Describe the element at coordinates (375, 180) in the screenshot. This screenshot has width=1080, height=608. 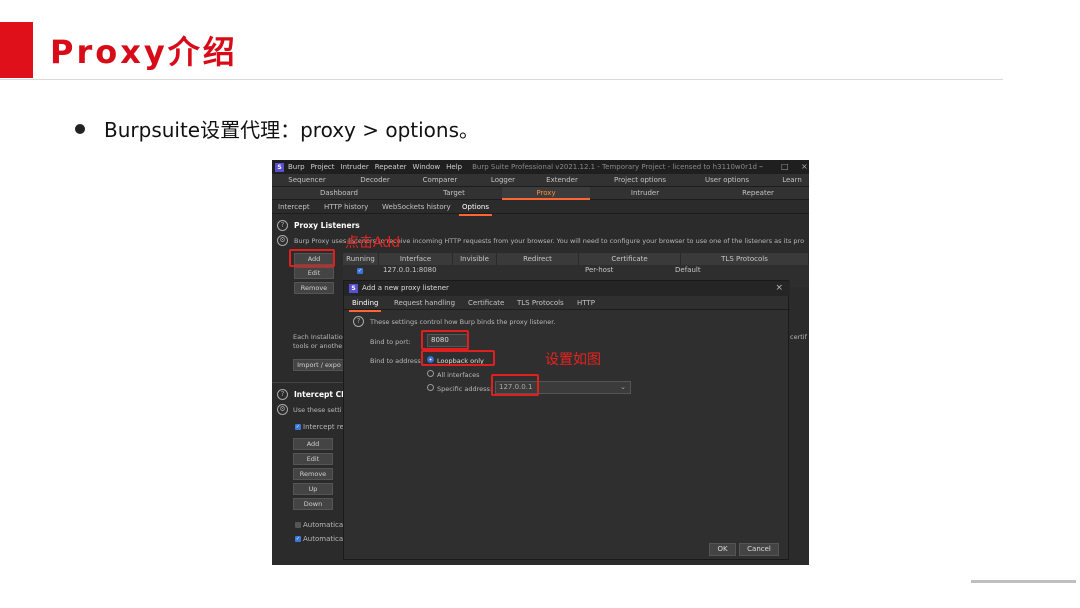
I see `tab-decoder: Decoder` at that location.